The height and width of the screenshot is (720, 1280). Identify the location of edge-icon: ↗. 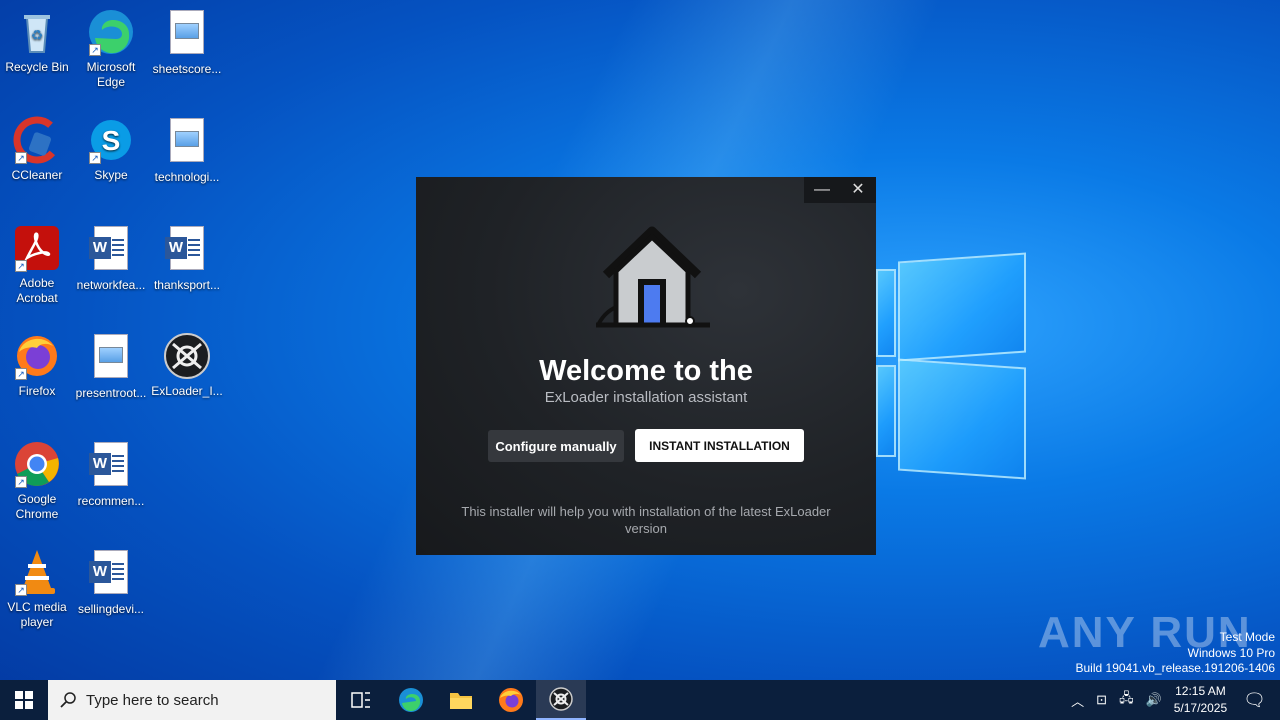
(111, 32).